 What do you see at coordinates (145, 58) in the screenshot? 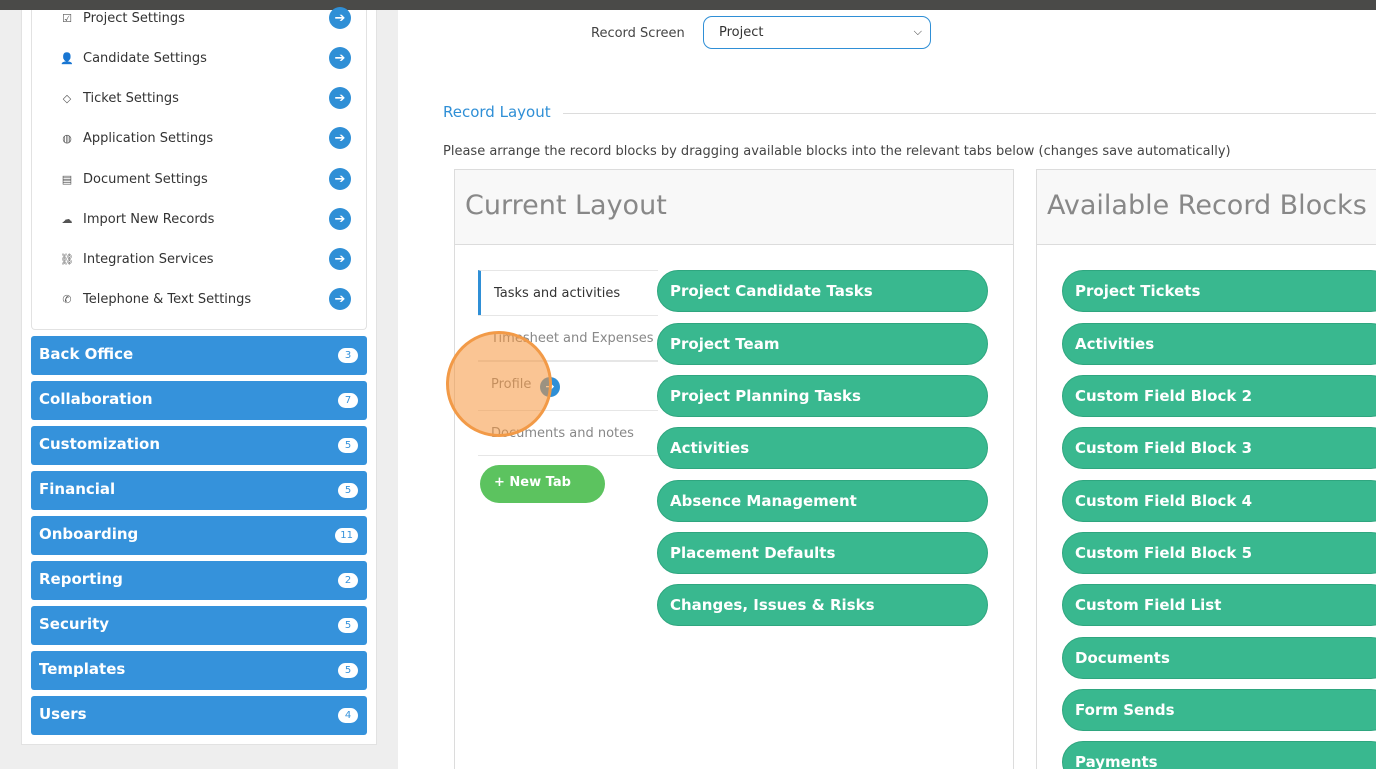
I see `settings-link-label: Candidate Settings` at bounding box center [145, 58].